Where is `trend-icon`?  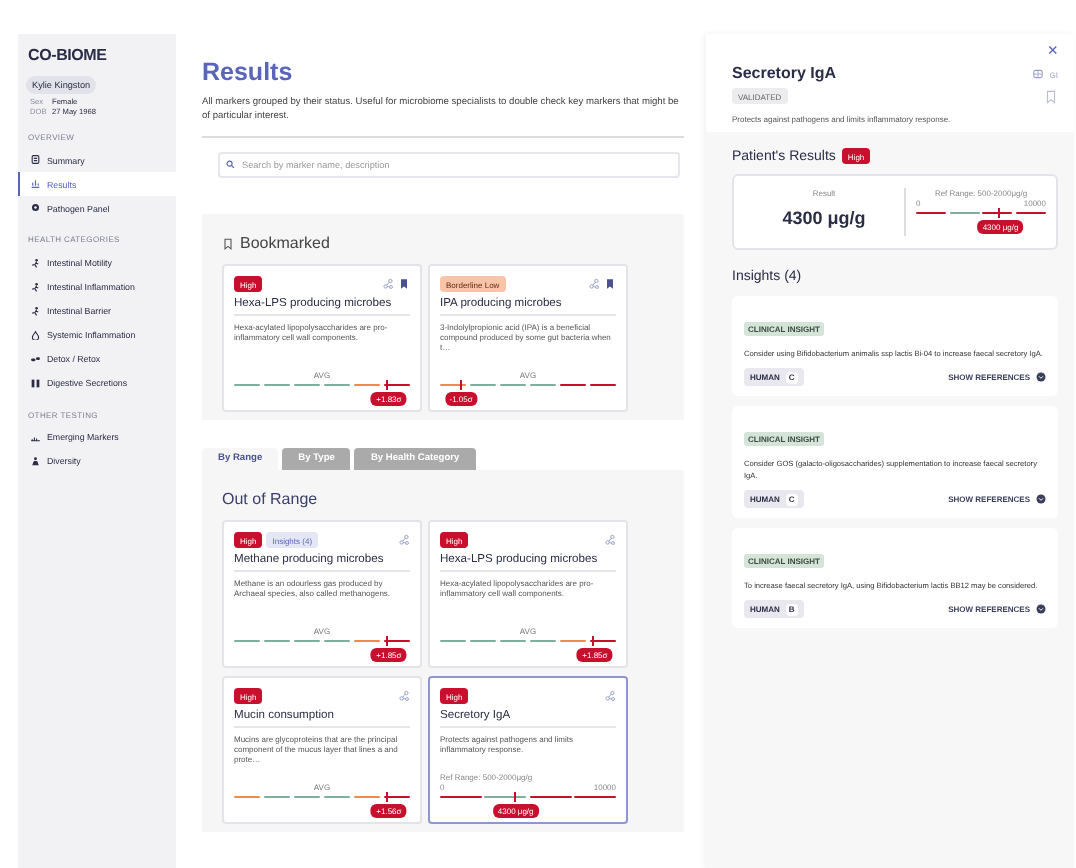 trend-icon is located at coordinates (35, 438).